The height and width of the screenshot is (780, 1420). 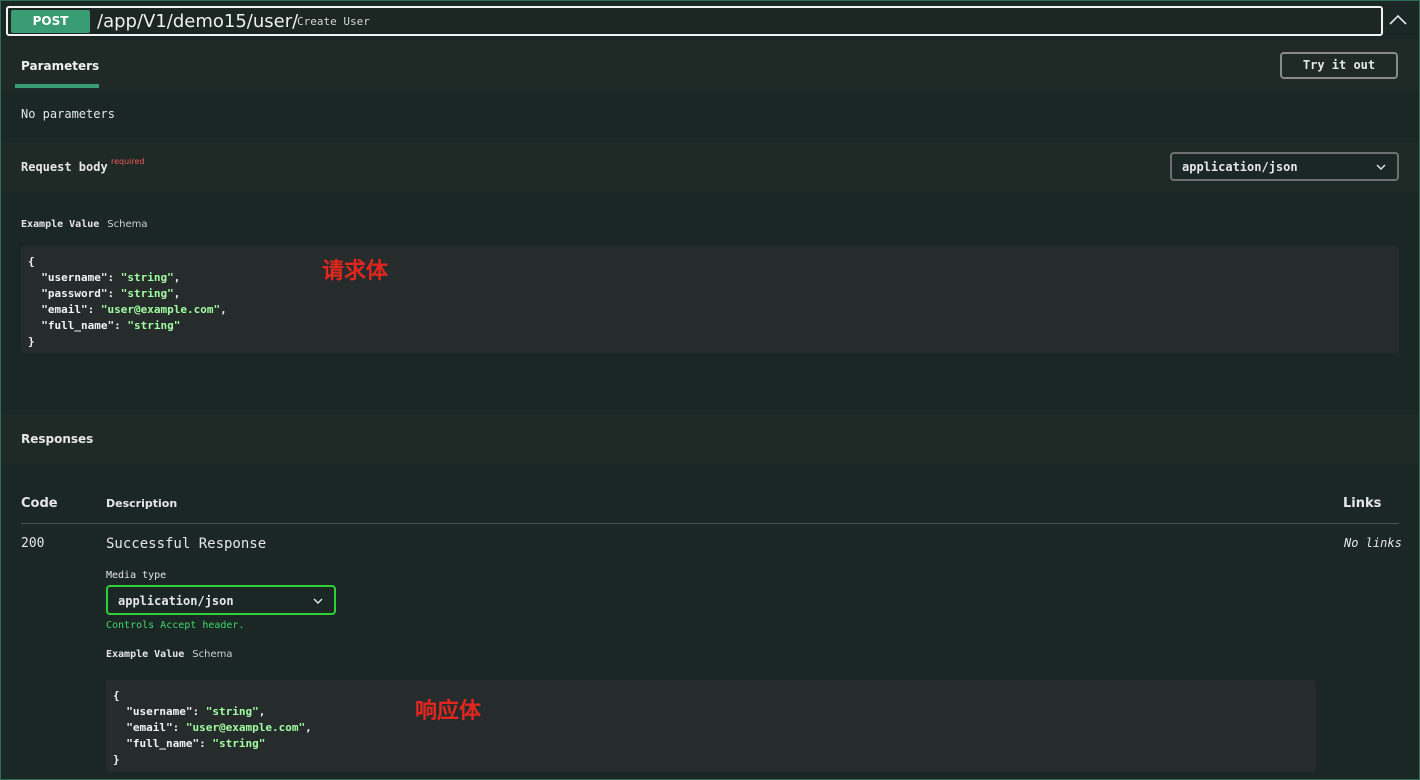 I want to click on parameters-header, so click(x=710, y=65).